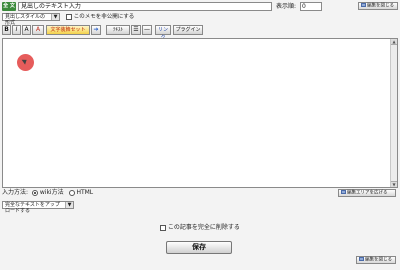 The width and height of the screenshot is (400, 270). I want to click on editor-scrollbar: ▲ ▼, so click(393, 113).